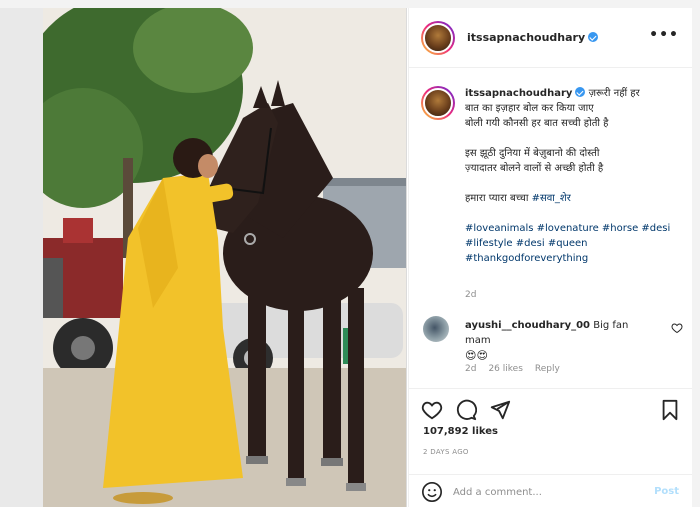  Describe the element at coordinates (670, 410) in the screenshot. I see `bookmark-icon` at that location.